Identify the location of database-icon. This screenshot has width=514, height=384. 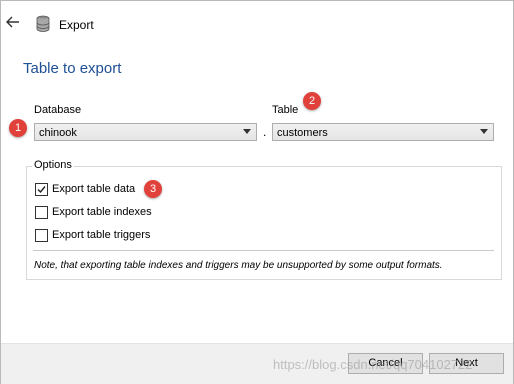
(43, 24).